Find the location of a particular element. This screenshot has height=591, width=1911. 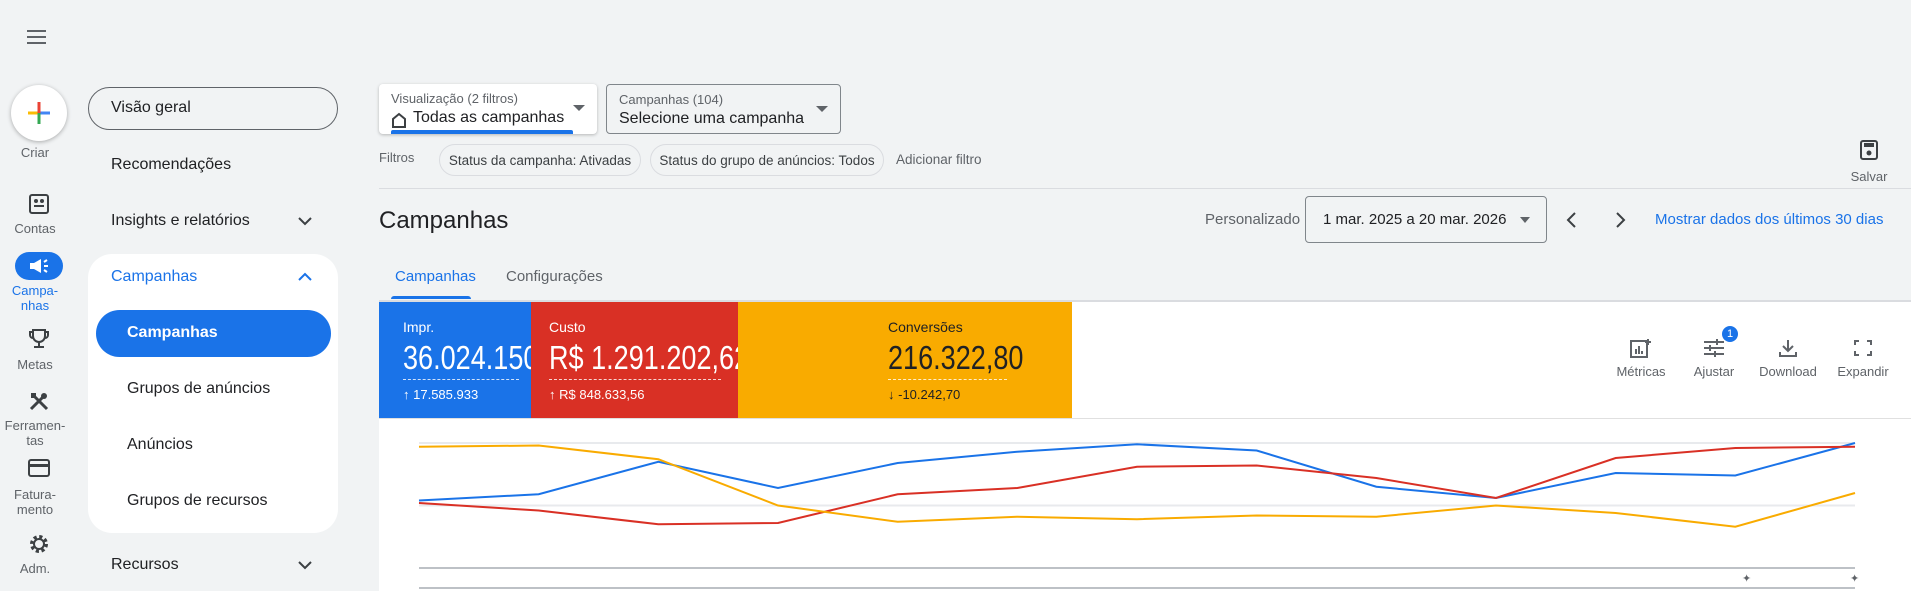

nav-resources: Recursos is located at coordinates (145, 565).